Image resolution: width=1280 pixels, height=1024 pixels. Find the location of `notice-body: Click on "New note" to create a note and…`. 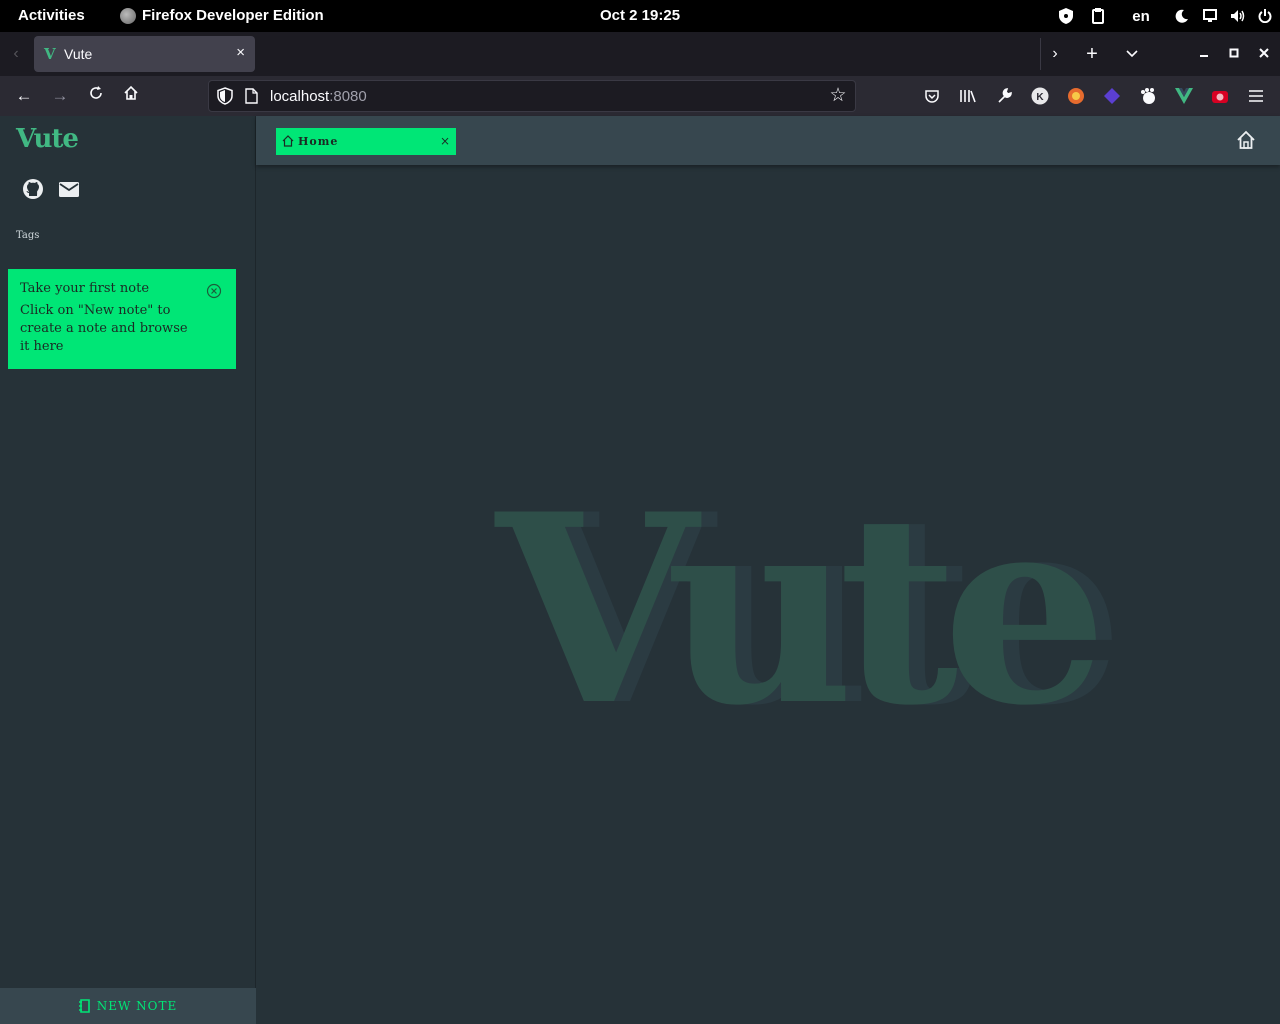

notice-body: Click on "New note" to create a note and… is located at coordinates (104, 328).